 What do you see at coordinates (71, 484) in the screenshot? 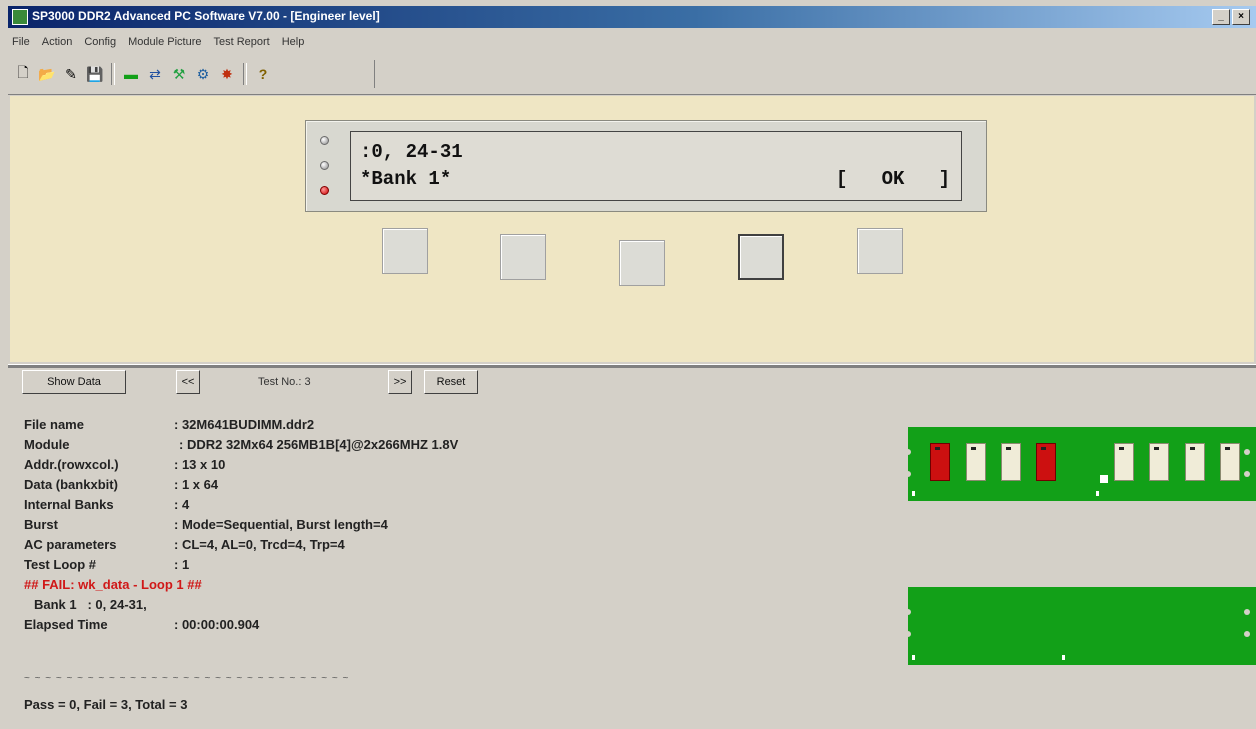
I see `info-label: Data (bankxbit)` at bounding box center [71, 484].